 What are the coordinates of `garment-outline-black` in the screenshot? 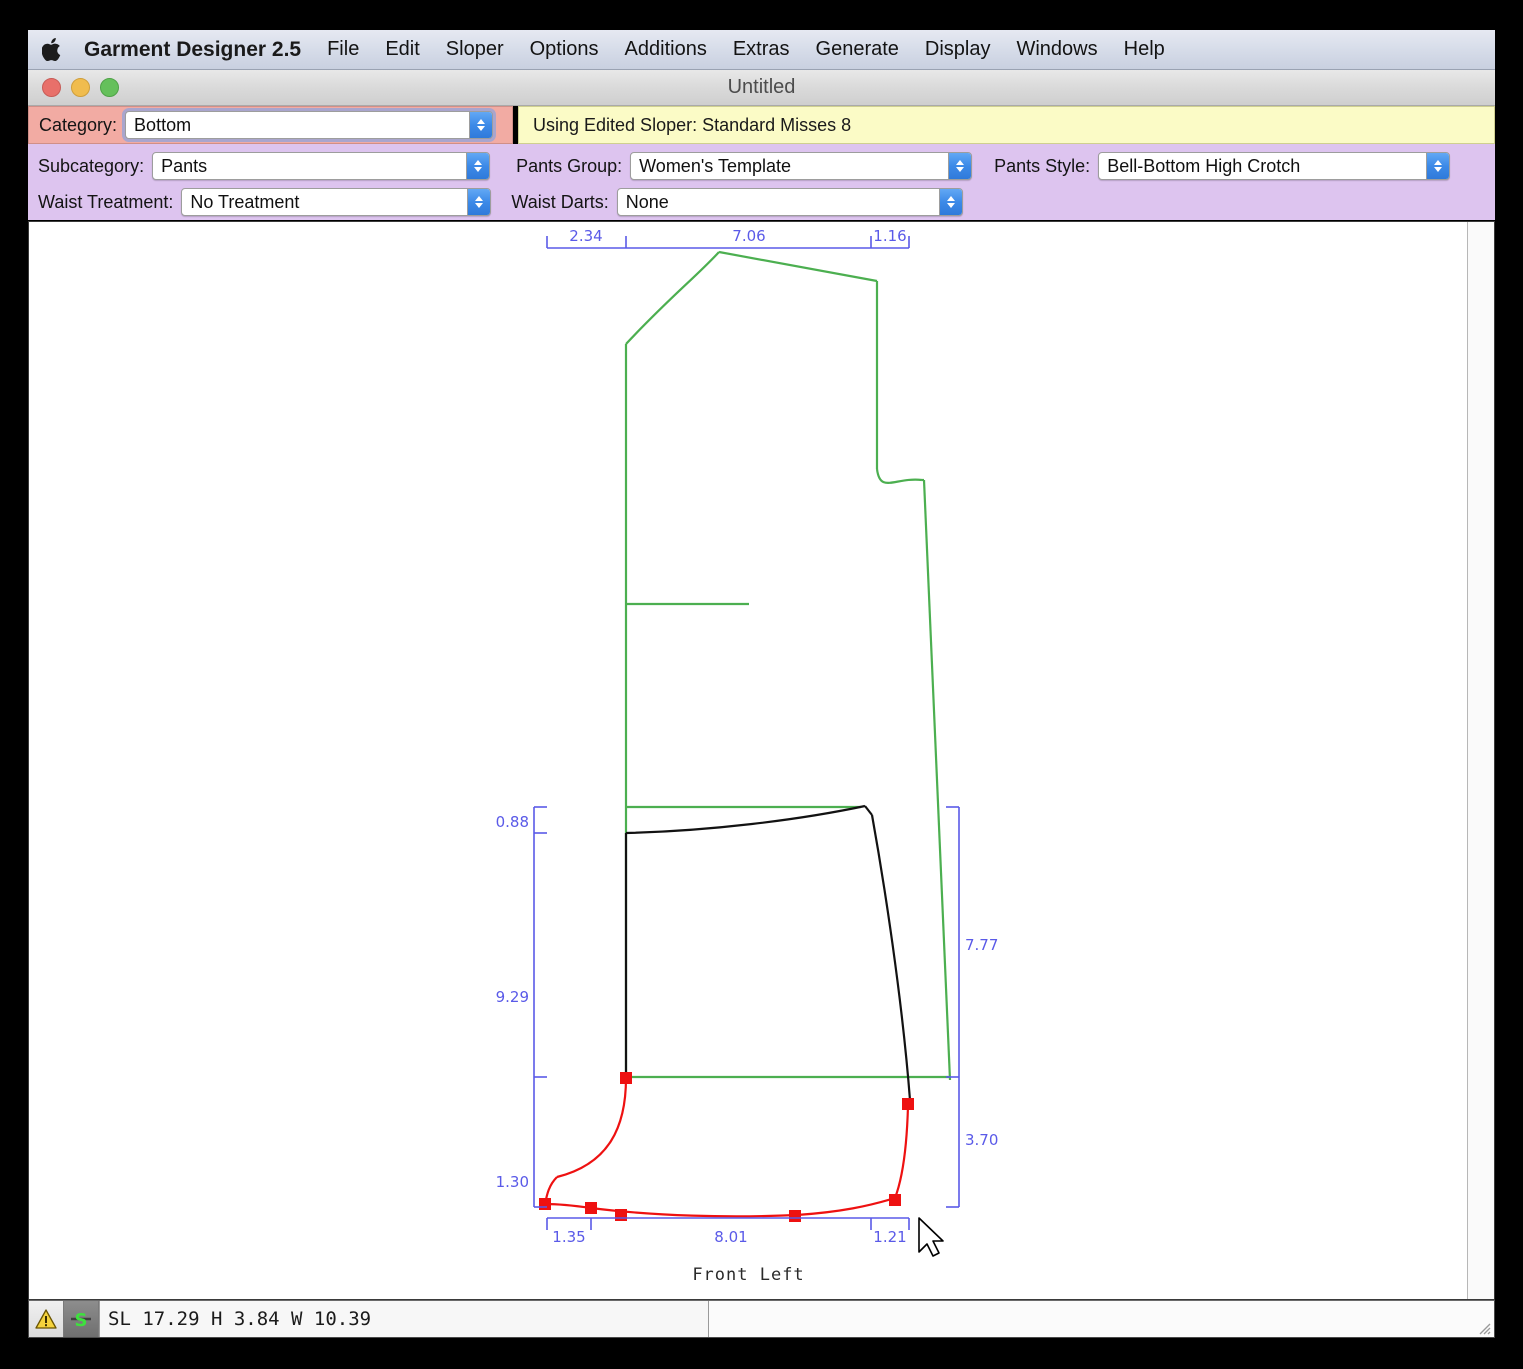 It's located at (768, 955).